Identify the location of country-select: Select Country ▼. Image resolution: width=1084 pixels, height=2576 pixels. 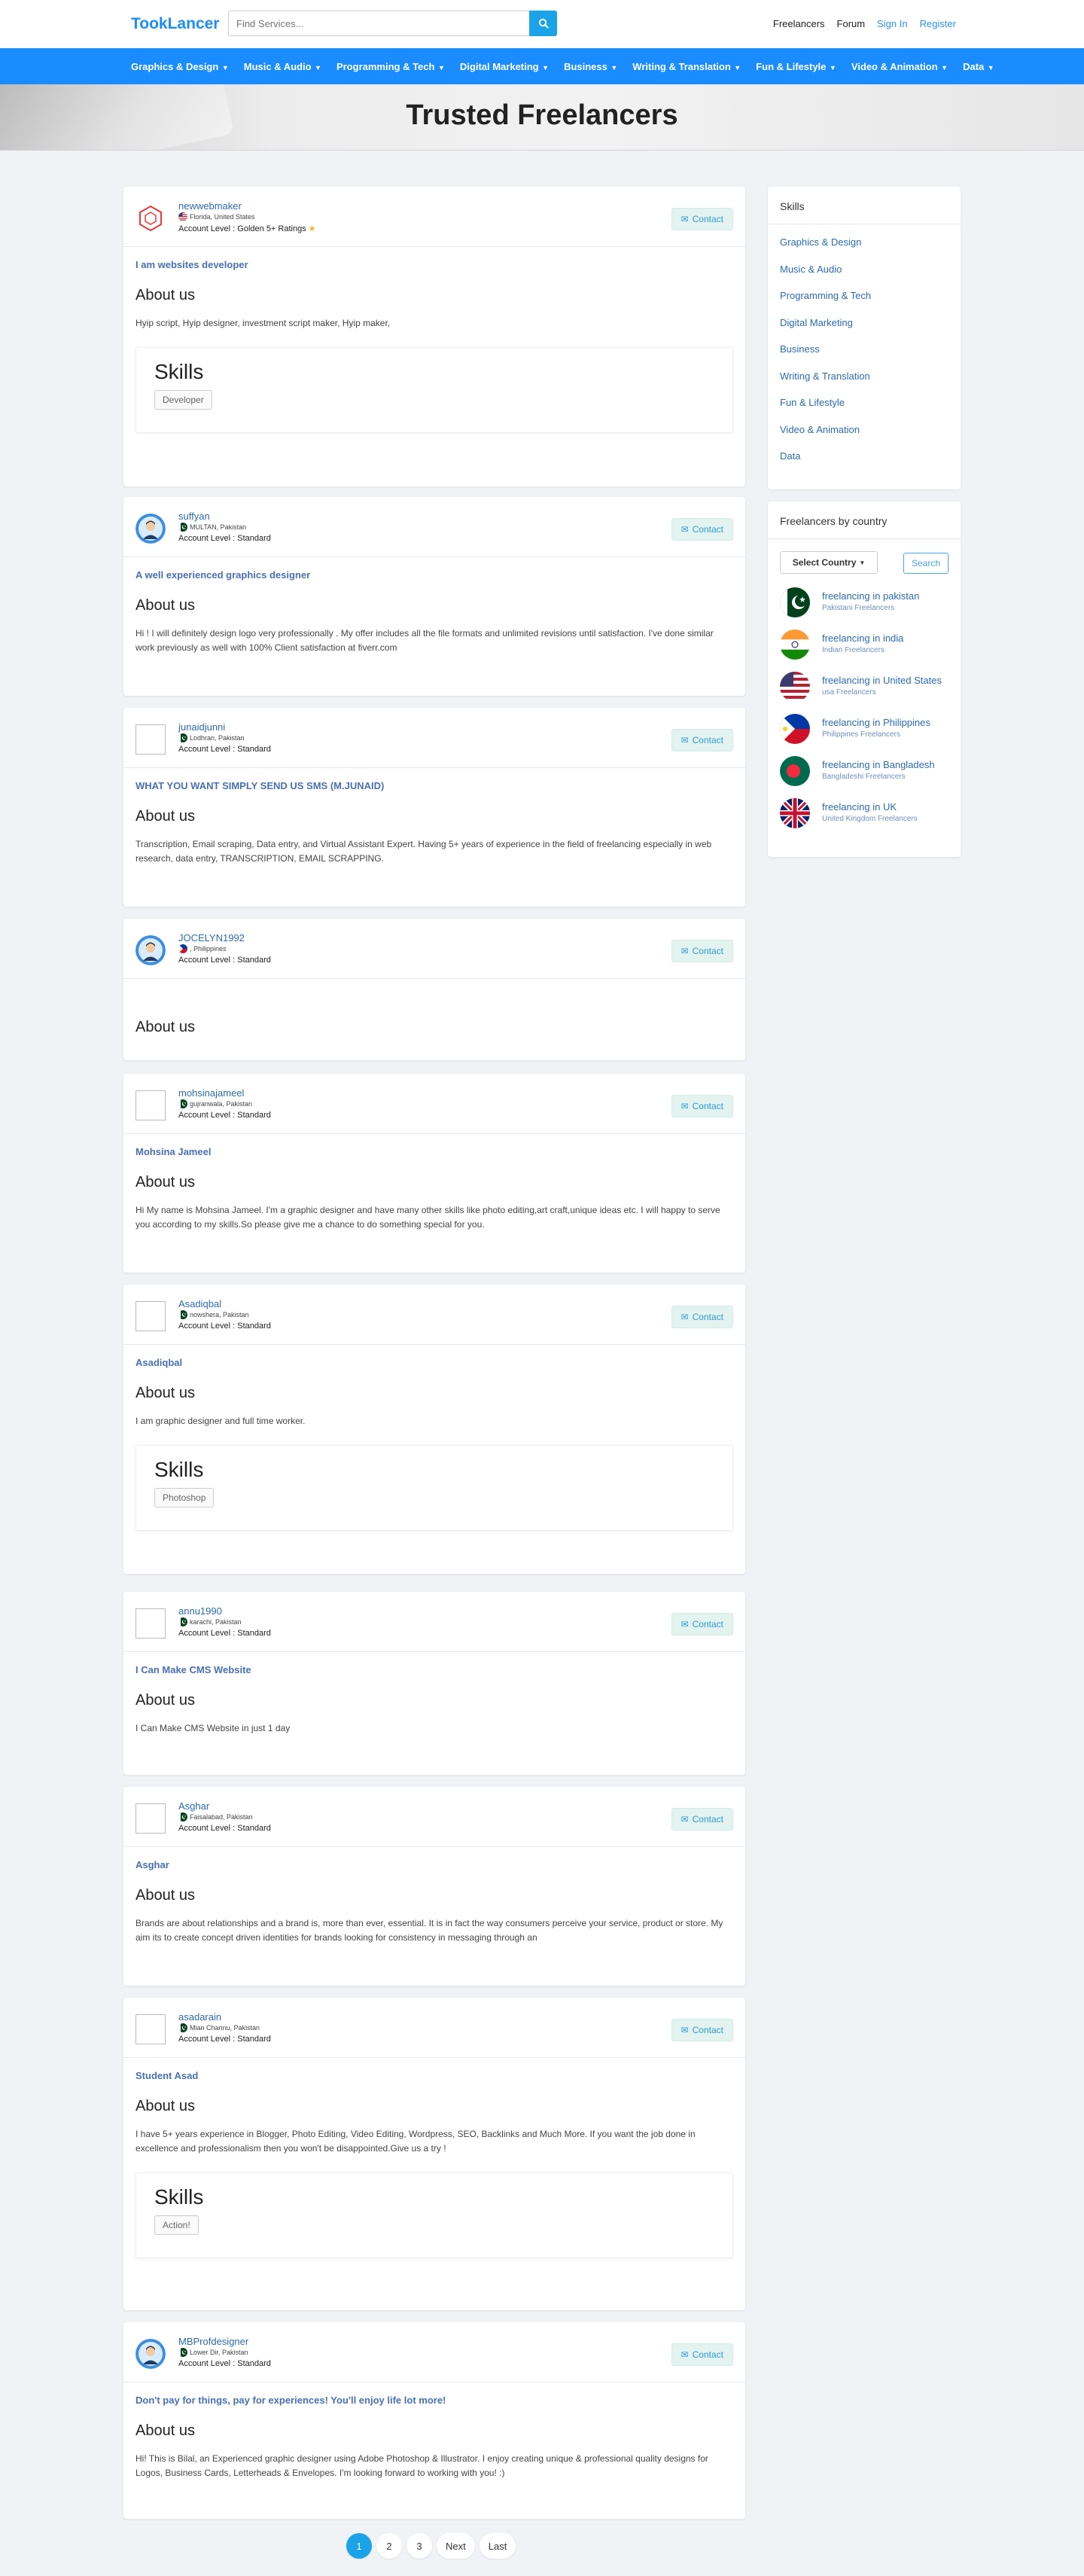
(829, 562).